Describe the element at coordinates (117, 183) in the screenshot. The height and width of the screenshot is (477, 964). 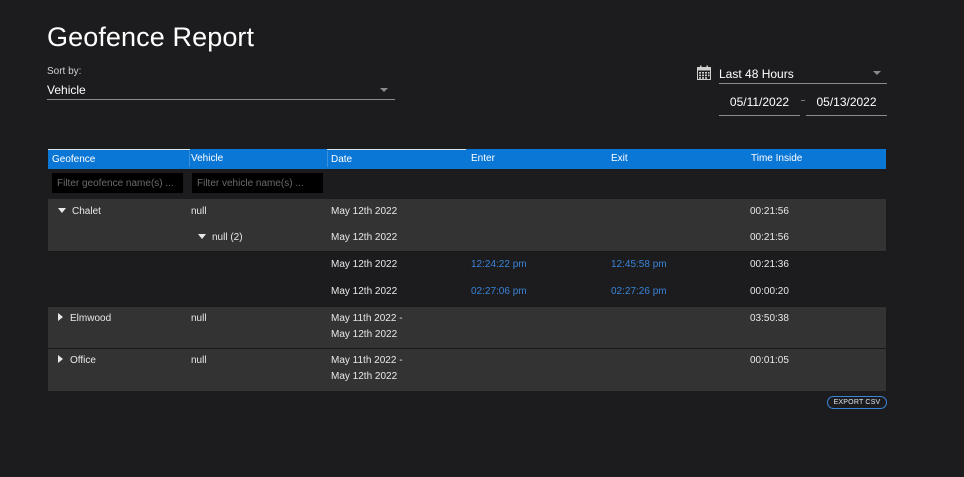
I see `geofence-filter-input` at that location.